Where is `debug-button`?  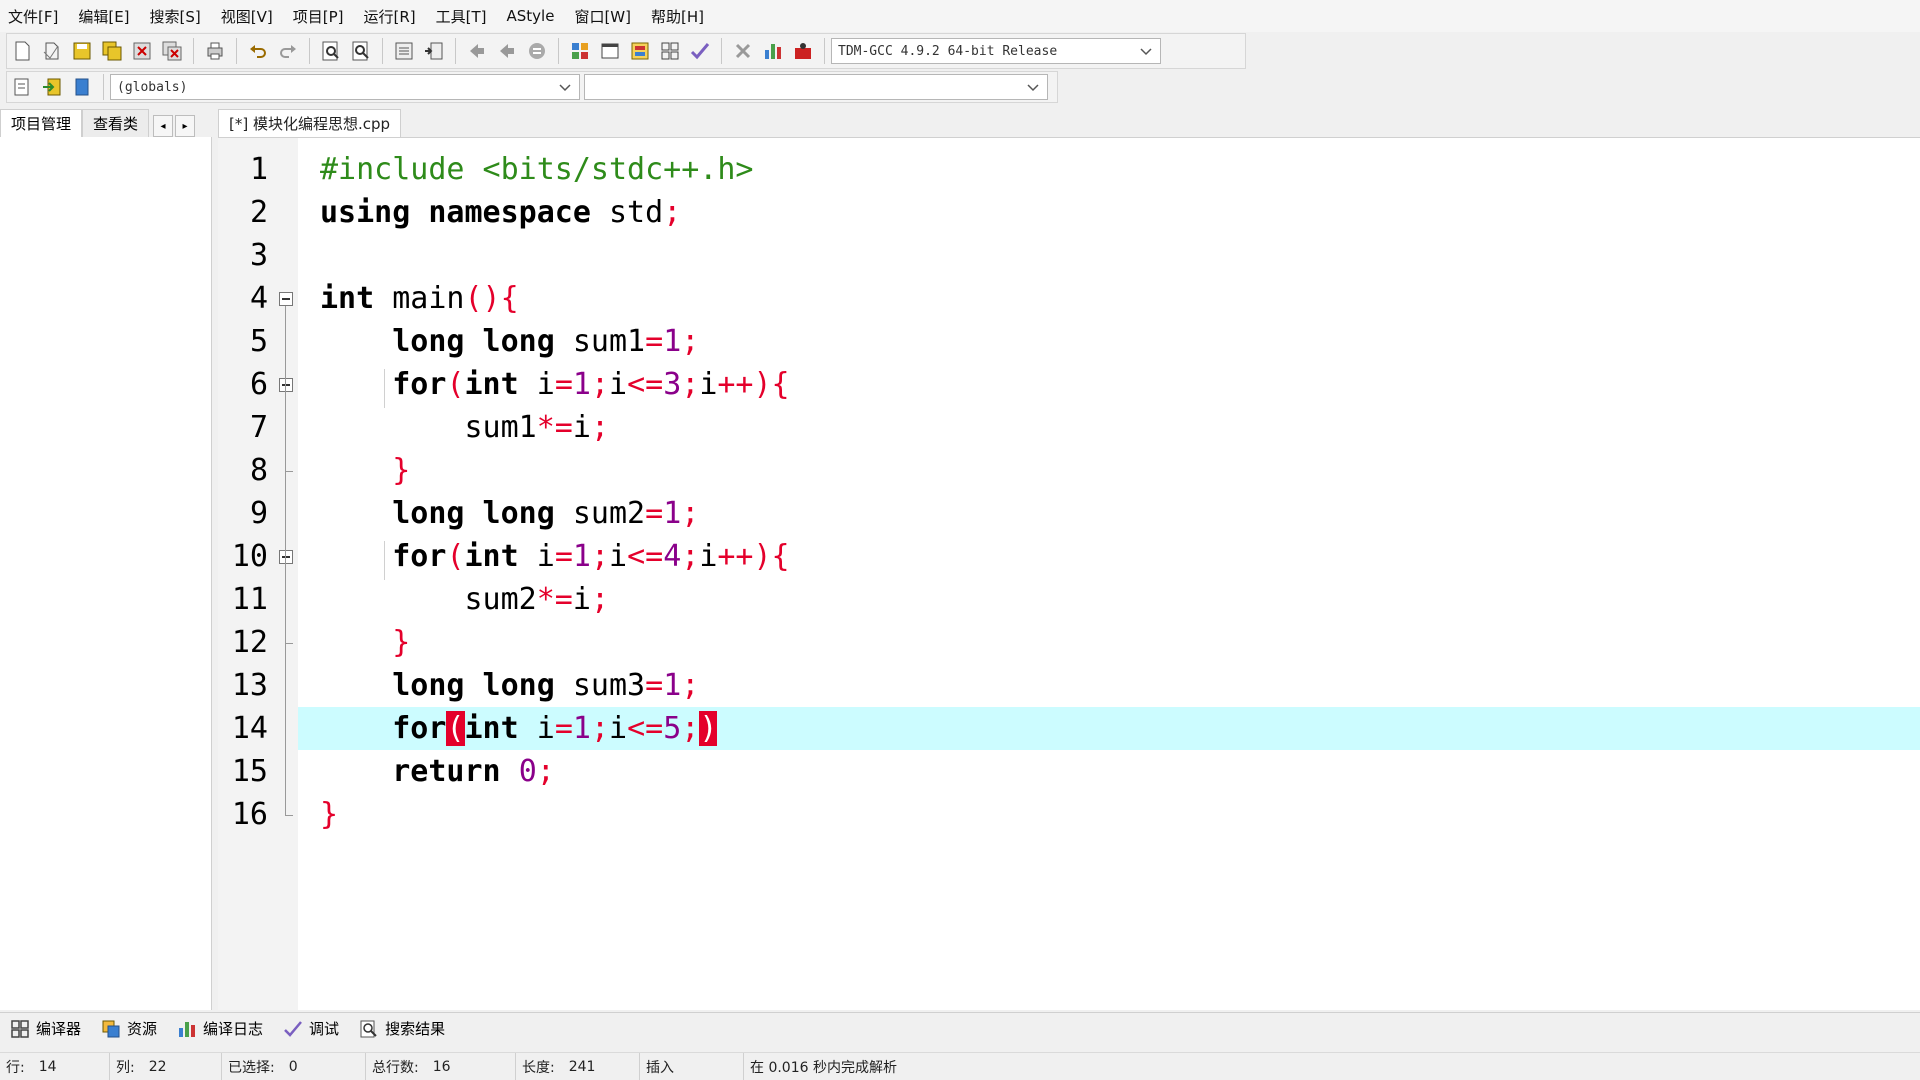
debug-button is located at coordinates (803, 51).